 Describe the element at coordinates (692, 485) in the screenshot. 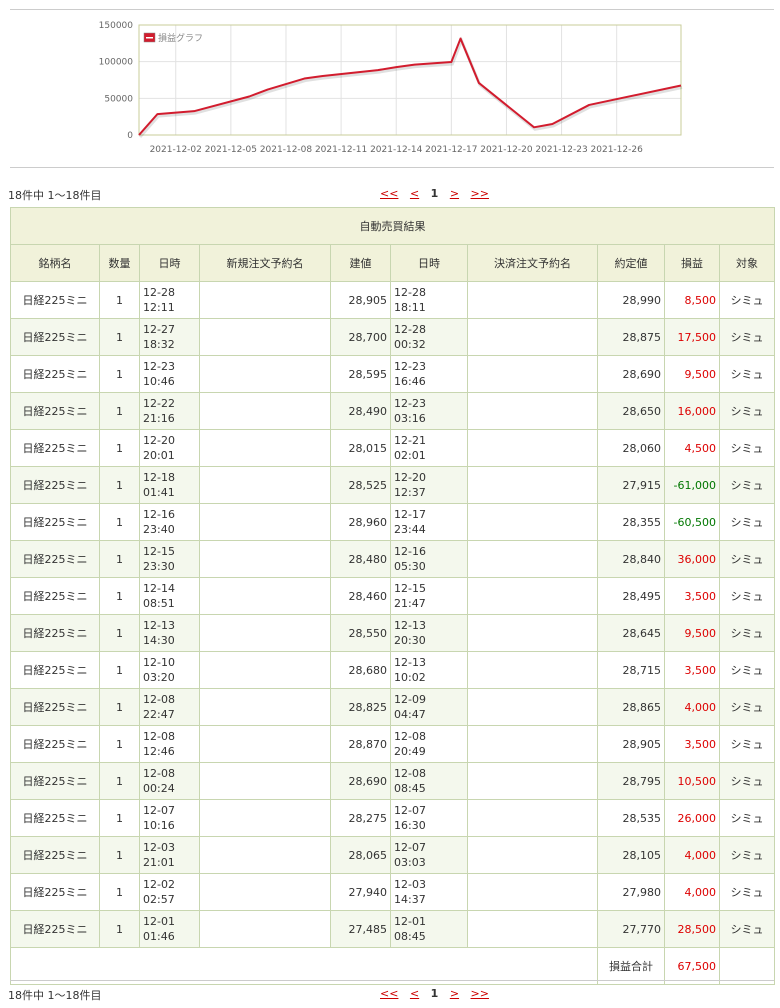

I see `profit-loss-cell: -61,000` at that location.